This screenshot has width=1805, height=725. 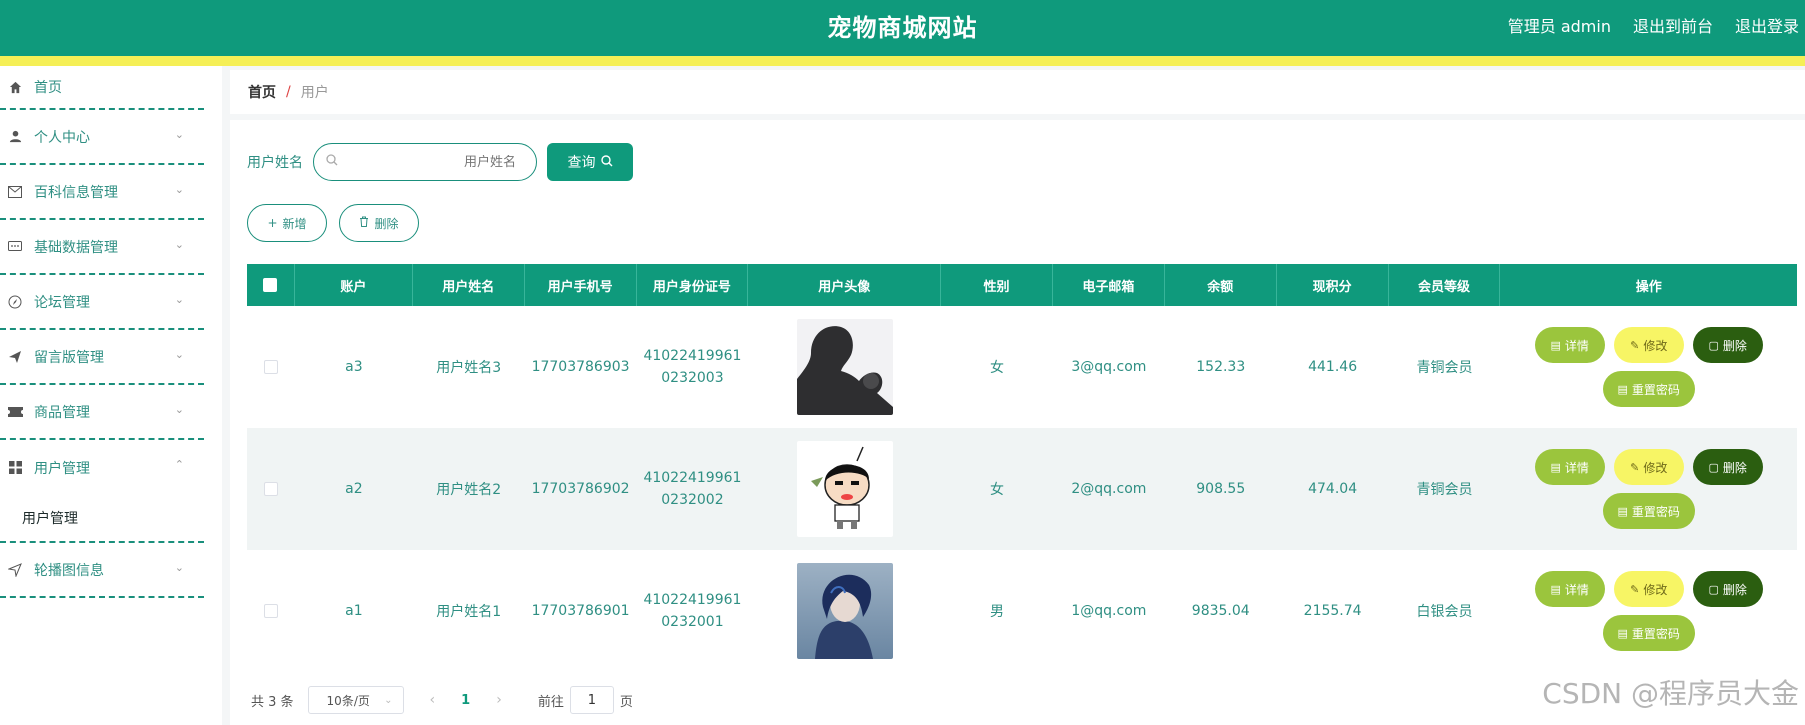 I want to click on ticket-icon, so click(x=15, y=411).